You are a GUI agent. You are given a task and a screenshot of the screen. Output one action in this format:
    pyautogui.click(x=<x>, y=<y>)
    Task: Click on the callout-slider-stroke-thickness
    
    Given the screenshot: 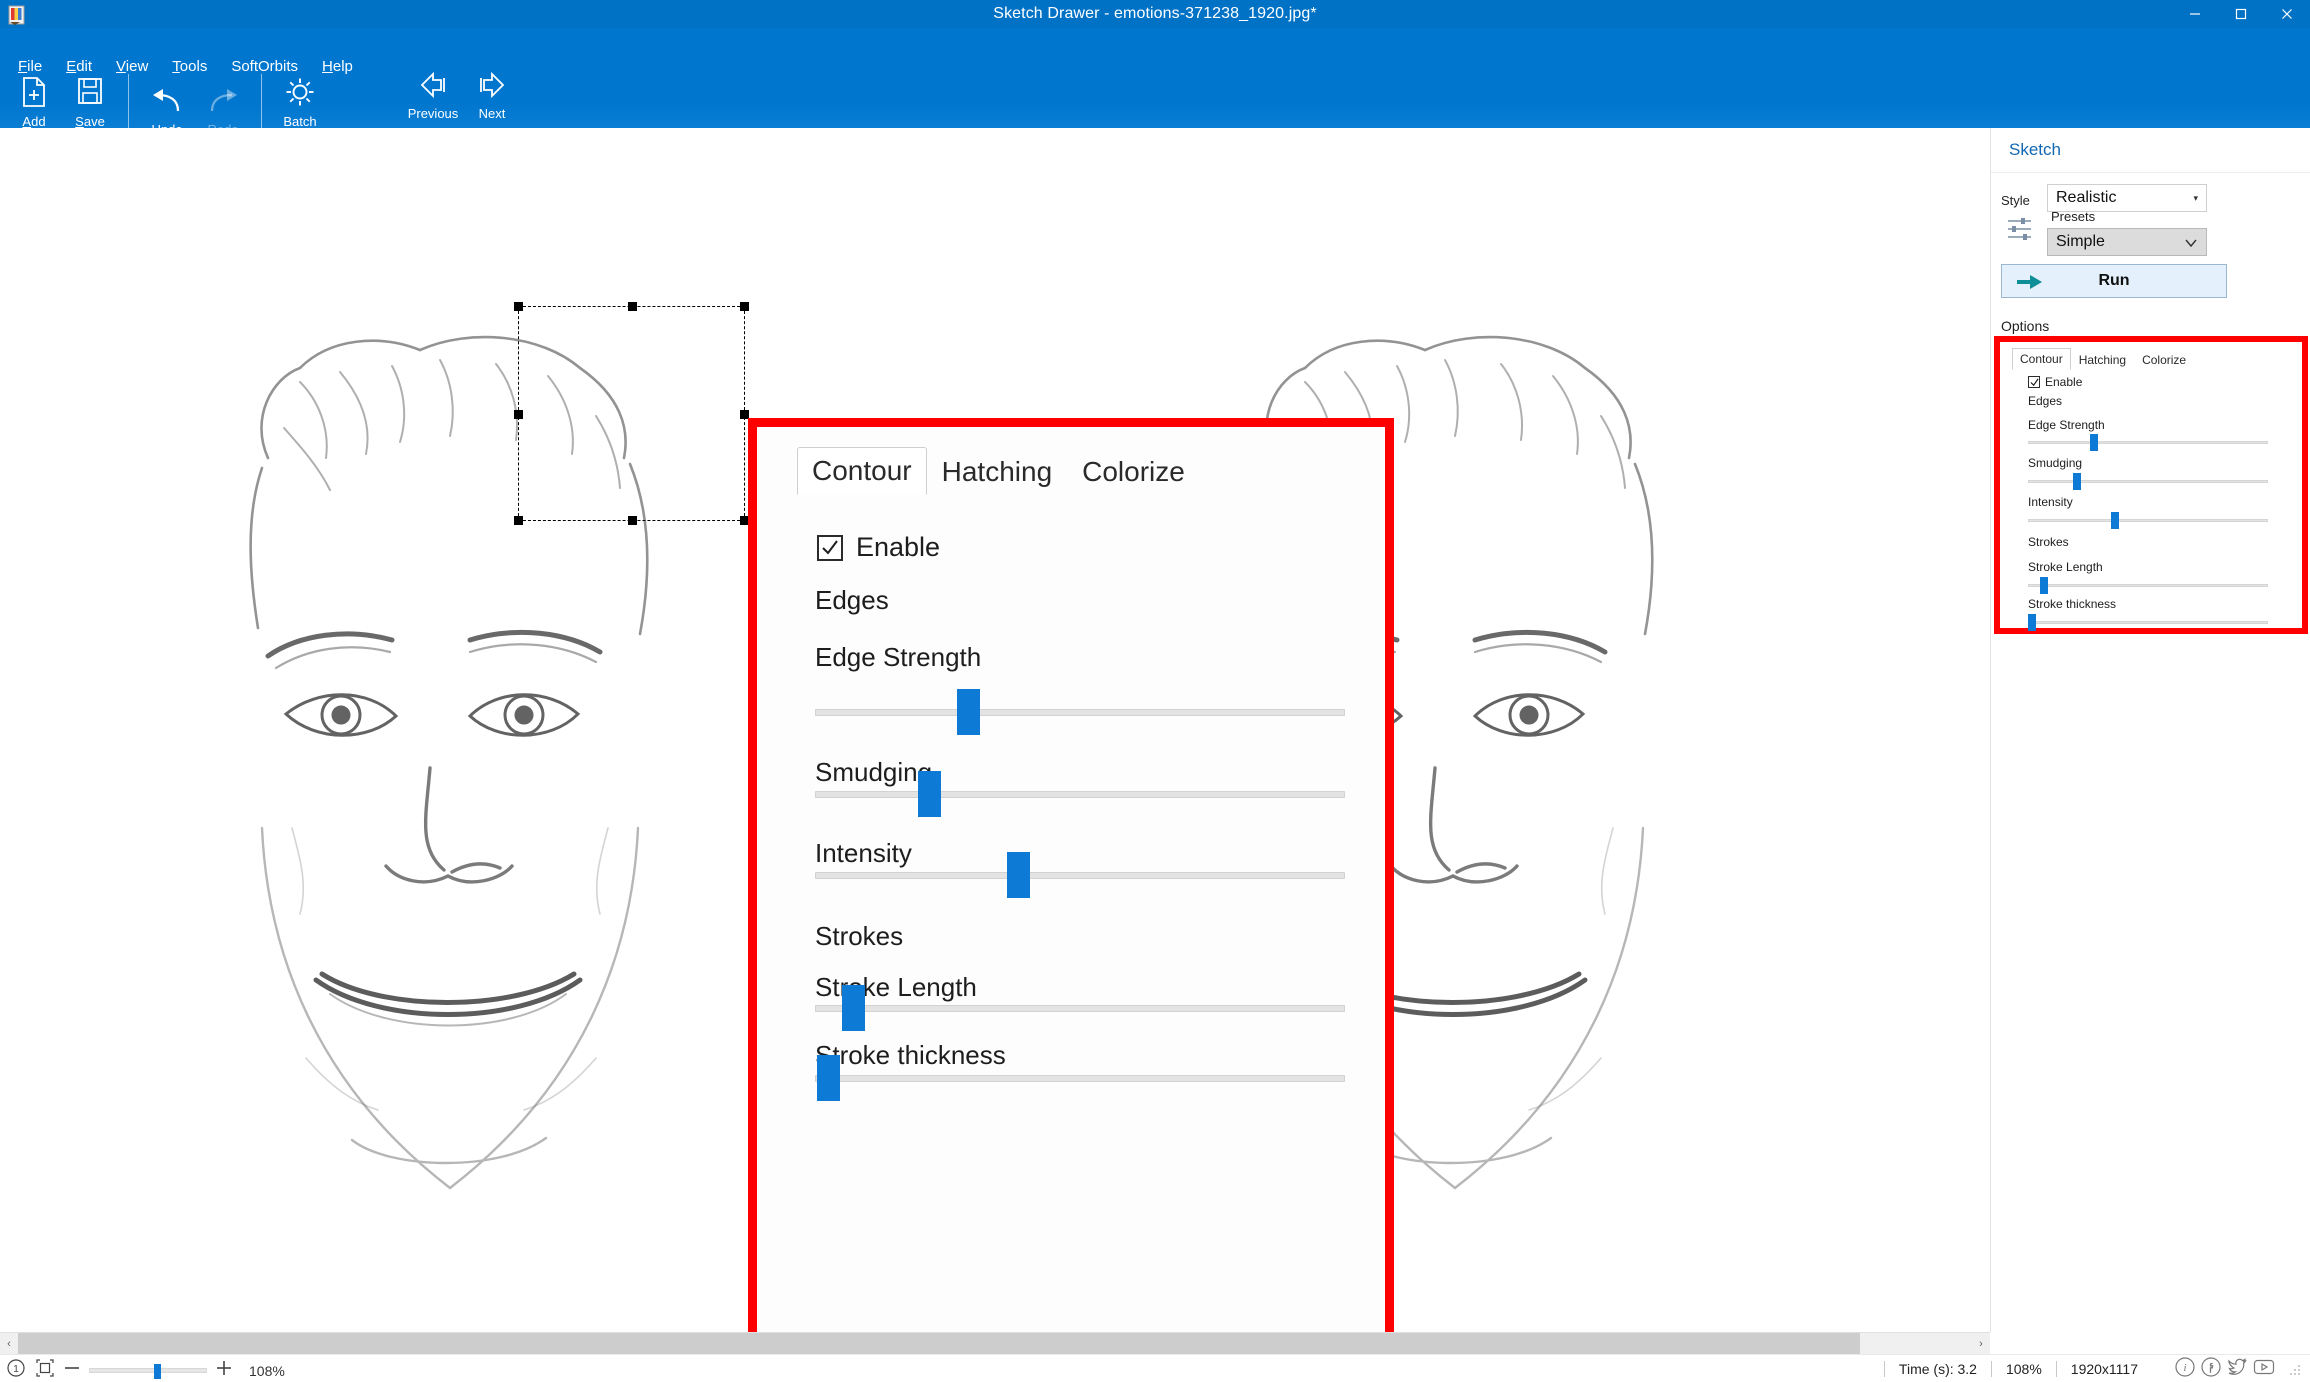 What is the action you would take?
    pyautogui.click(x=1080, y=1078)
    